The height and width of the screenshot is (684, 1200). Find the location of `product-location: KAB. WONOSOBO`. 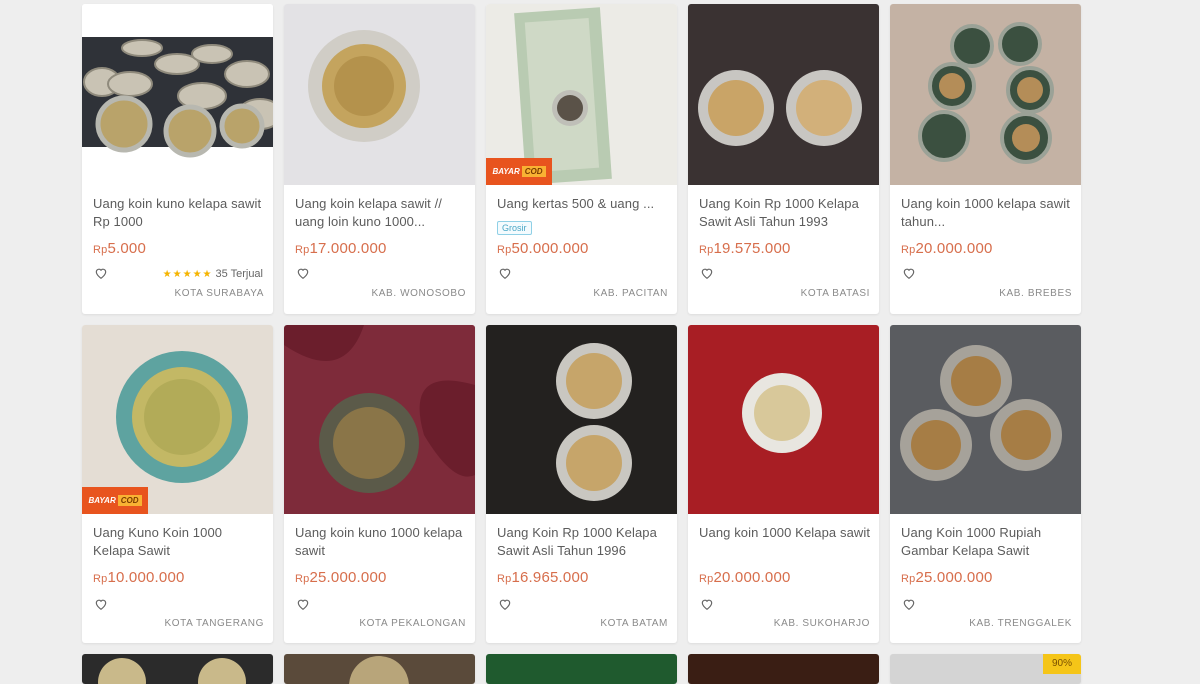

product-location: KAB. WONOSOBO is located at coordinates (418, 293).